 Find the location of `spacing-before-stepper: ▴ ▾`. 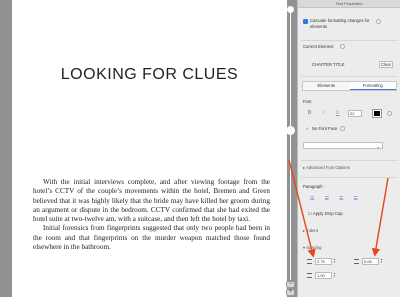

spacing-before-stepper: ▴ ▾ is located at coordinates (334, 261).